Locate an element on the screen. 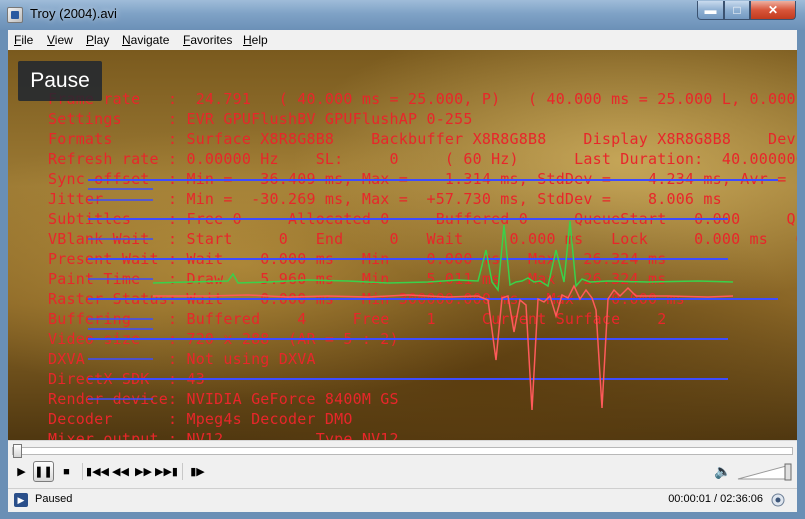 Image resolution: width=805 pixels, height=519 pixels. minimize-button: ▬ is located at coordinates (710, 10).